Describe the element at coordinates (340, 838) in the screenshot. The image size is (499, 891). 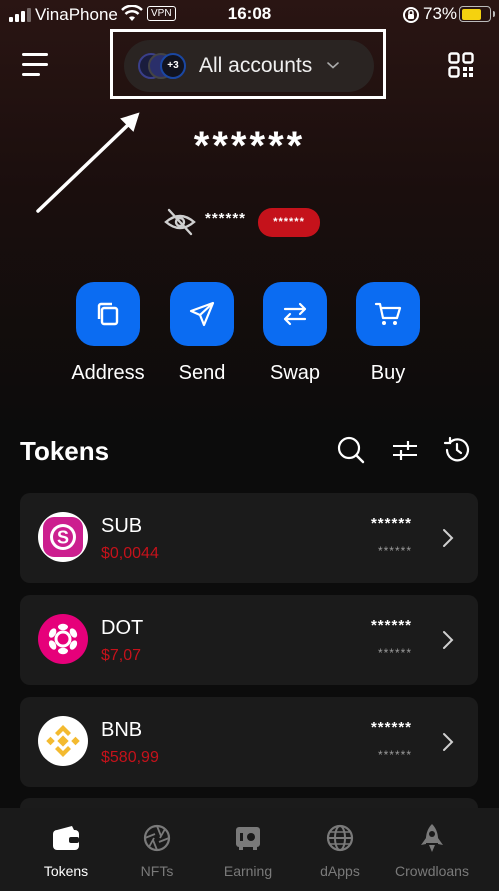
I see `globe-icon` at that location.